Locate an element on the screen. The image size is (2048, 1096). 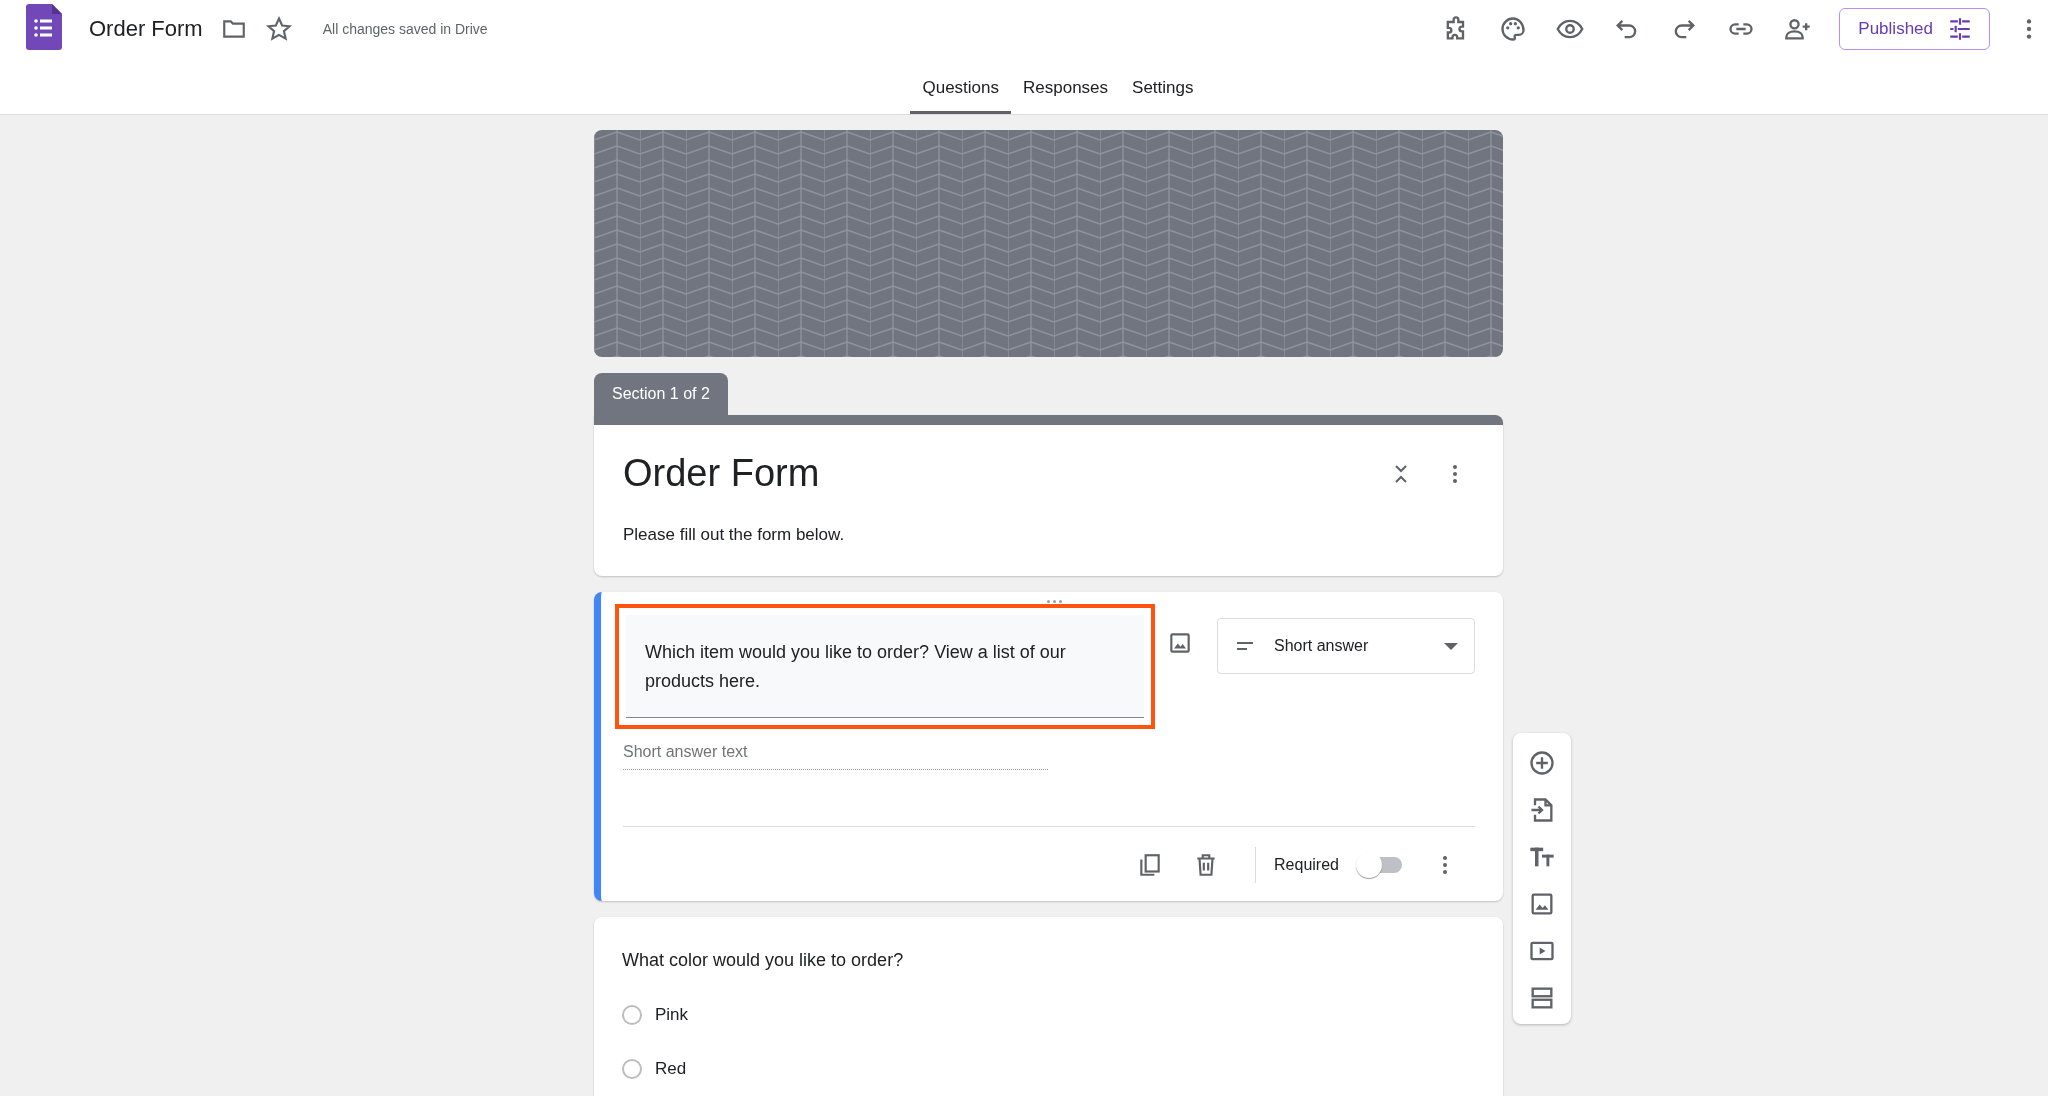
option-label: Pink is located at coordinates (672, 1015).